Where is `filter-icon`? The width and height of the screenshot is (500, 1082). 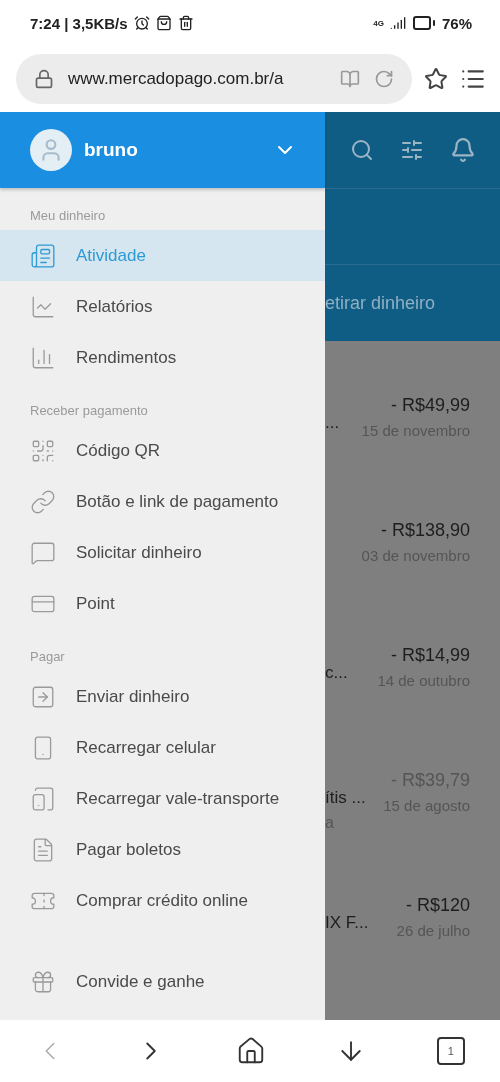
filter-icon is located at coordinates (412, 150).